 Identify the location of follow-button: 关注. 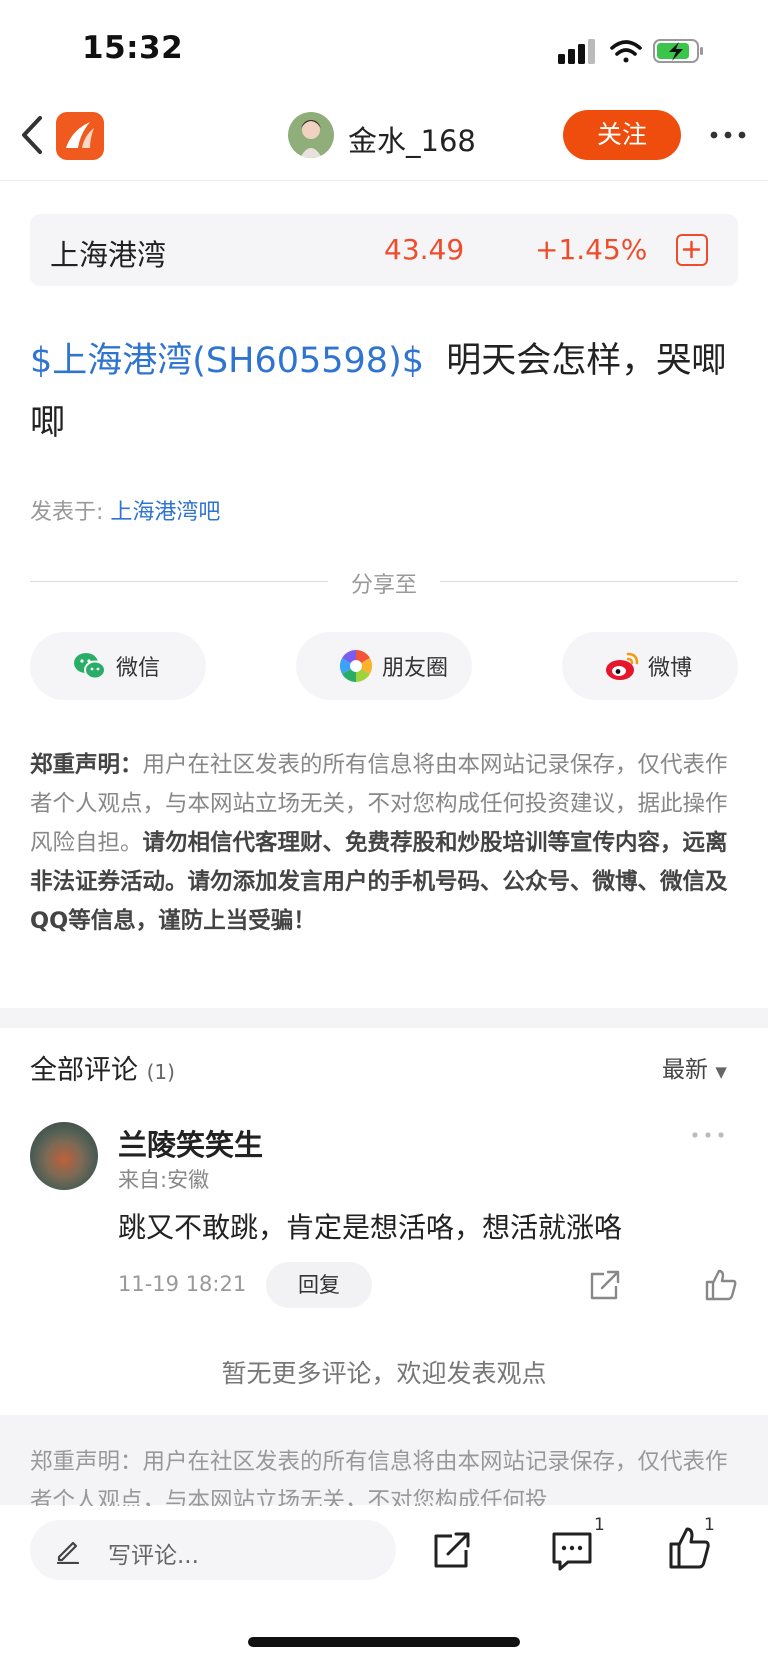
(622, 135).